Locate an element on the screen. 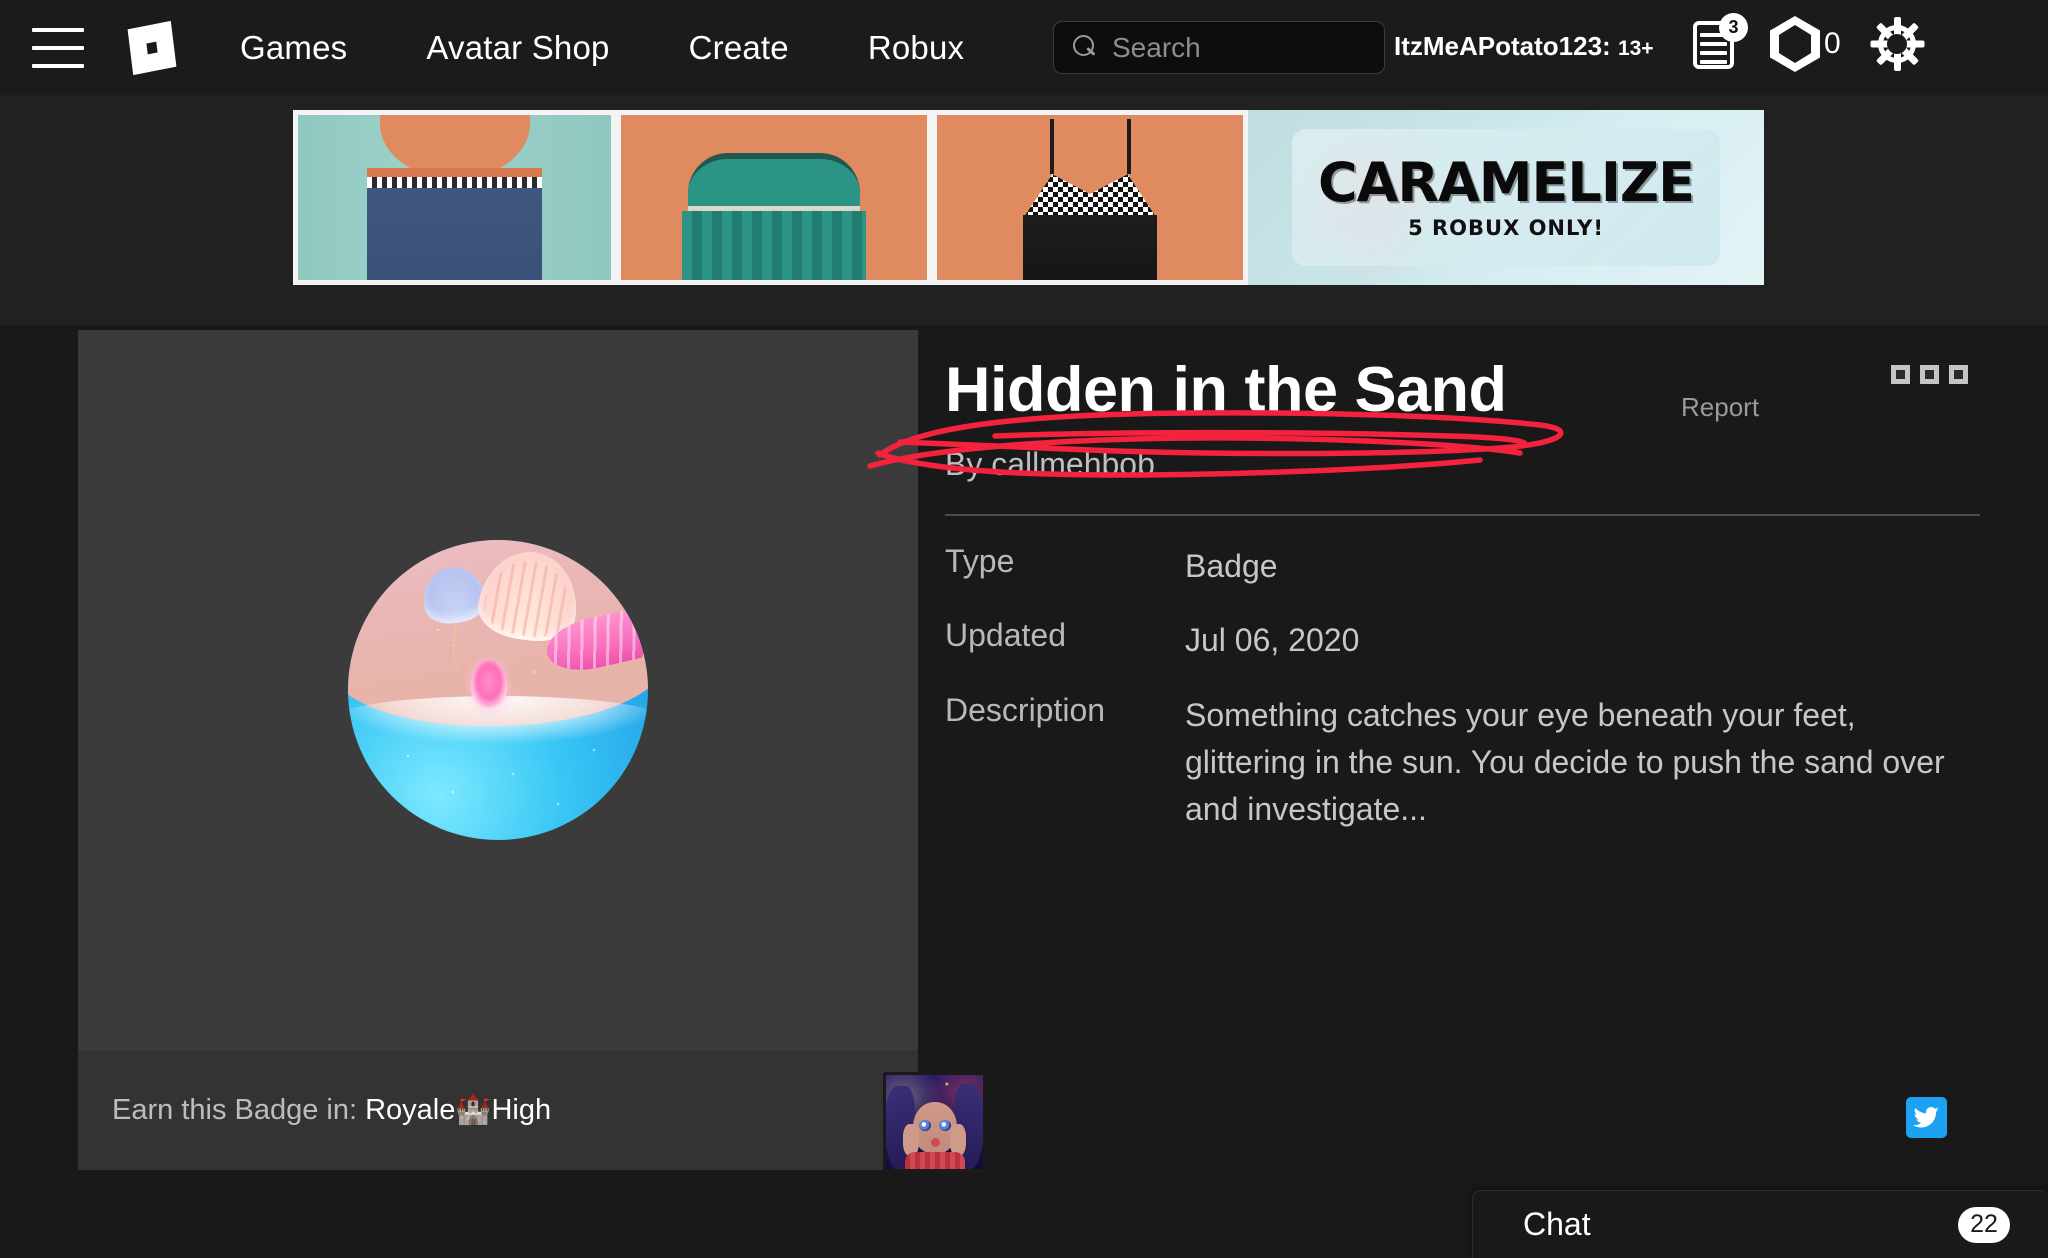 This screenshot has height=1258, width=2048. nav-links: Games Avatar Shop Create Robux is located at coordinates (641, 48).